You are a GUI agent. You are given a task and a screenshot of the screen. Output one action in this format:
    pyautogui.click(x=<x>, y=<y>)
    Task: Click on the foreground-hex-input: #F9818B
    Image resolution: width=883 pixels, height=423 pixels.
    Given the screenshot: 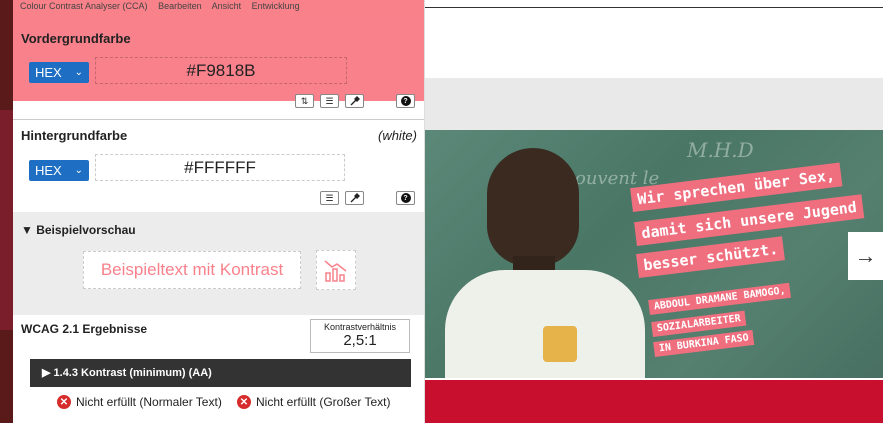 What is the action you would take?
    pyautogui.click(x=221, y=70)
    